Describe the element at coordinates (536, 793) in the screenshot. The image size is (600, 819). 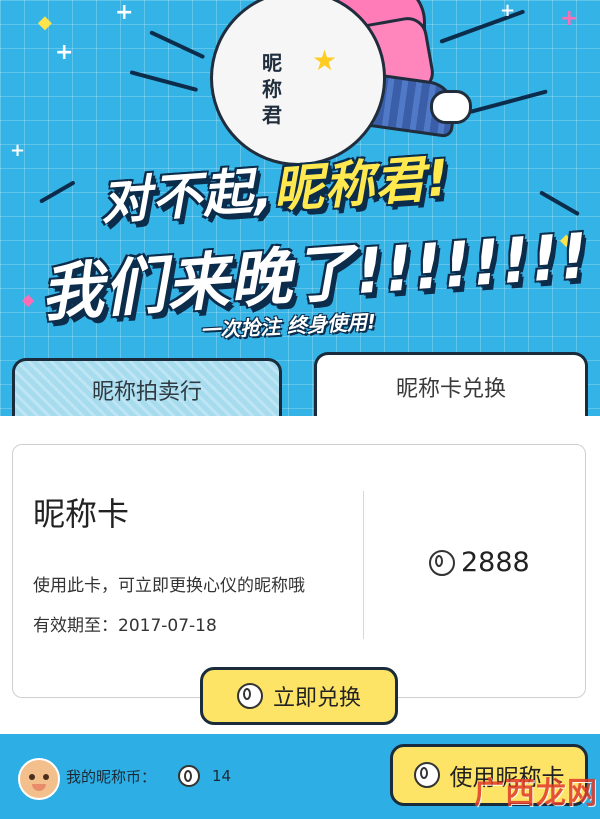
I see `watermark: 广西龙网` at that location.